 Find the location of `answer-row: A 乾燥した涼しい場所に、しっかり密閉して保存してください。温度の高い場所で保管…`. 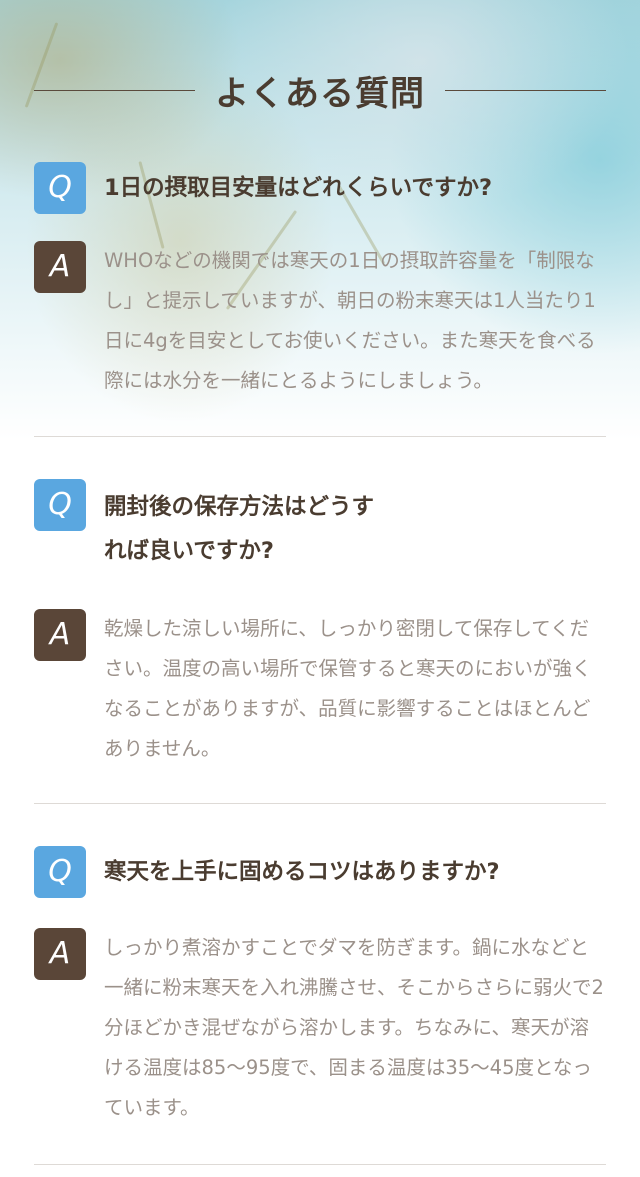

answer-row: A 乾燥した涼しい場所に、しっかり密閉して保存してください。温度の高い場所で保管… is located at coordinates (320, 689).